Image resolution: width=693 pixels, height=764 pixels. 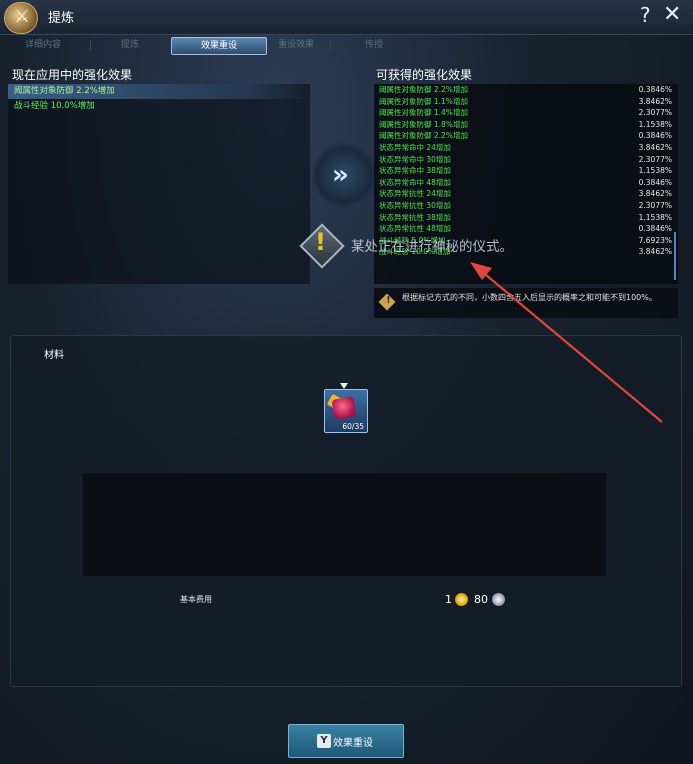 I want to click on effect-reset-label: 效果重设, so click(x=353, y=743).